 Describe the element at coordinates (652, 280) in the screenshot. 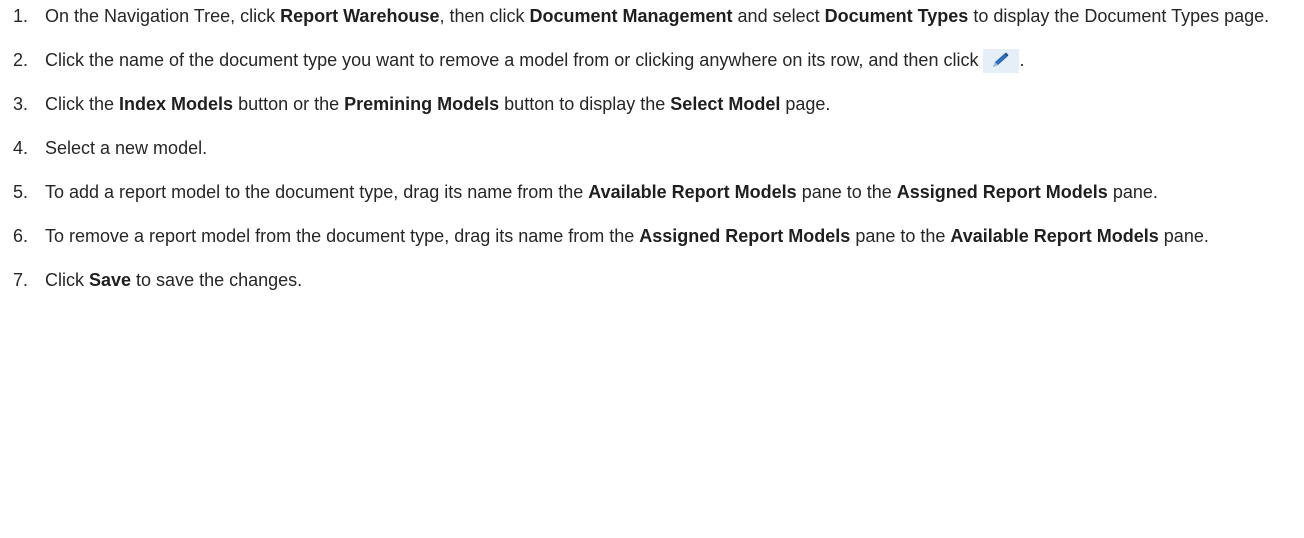

I see `step-7: 7. Click Save to save the changes.` at that location.